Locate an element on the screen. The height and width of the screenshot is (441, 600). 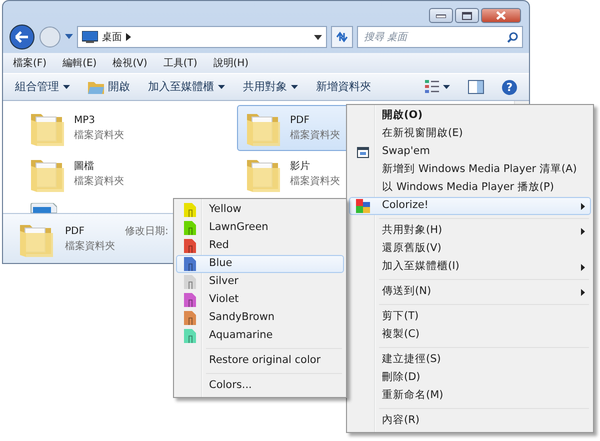
maximize-button is located at coordinates (467, 15).